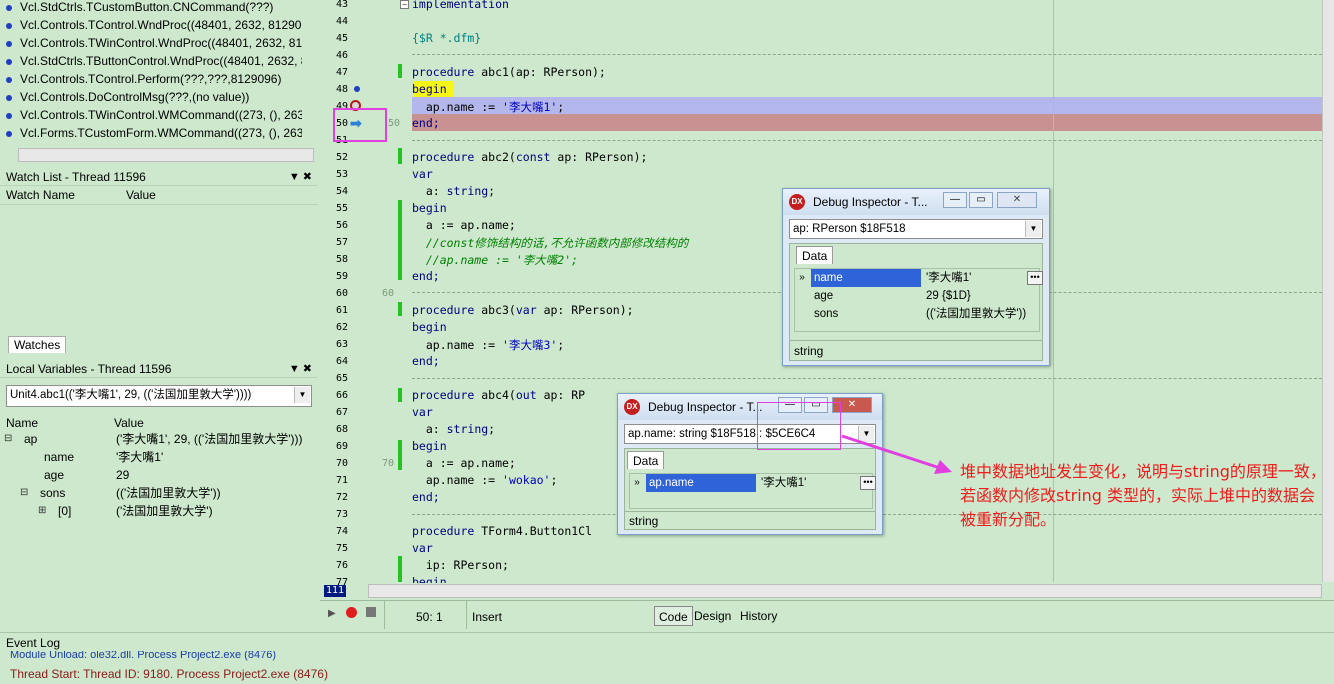 This screenshot has width=1334, height=684. Describe the element at coordinates (129, 423) in the screenshot. I see `locals-col-value: Value` at that location.